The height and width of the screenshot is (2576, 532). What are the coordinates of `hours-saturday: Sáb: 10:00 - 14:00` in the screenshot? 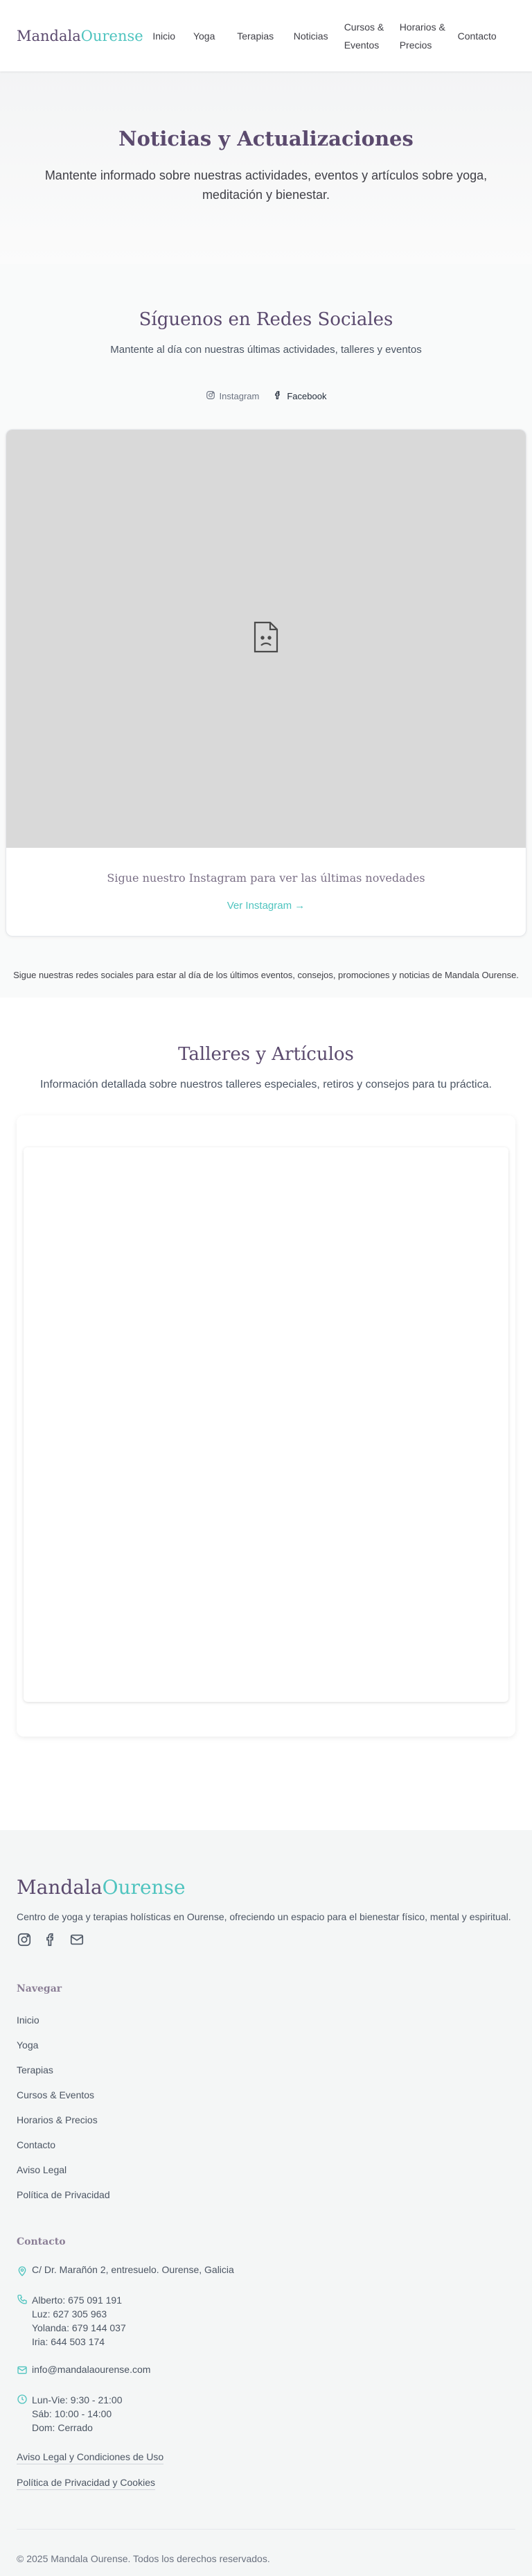 It's located at (72, 2413).